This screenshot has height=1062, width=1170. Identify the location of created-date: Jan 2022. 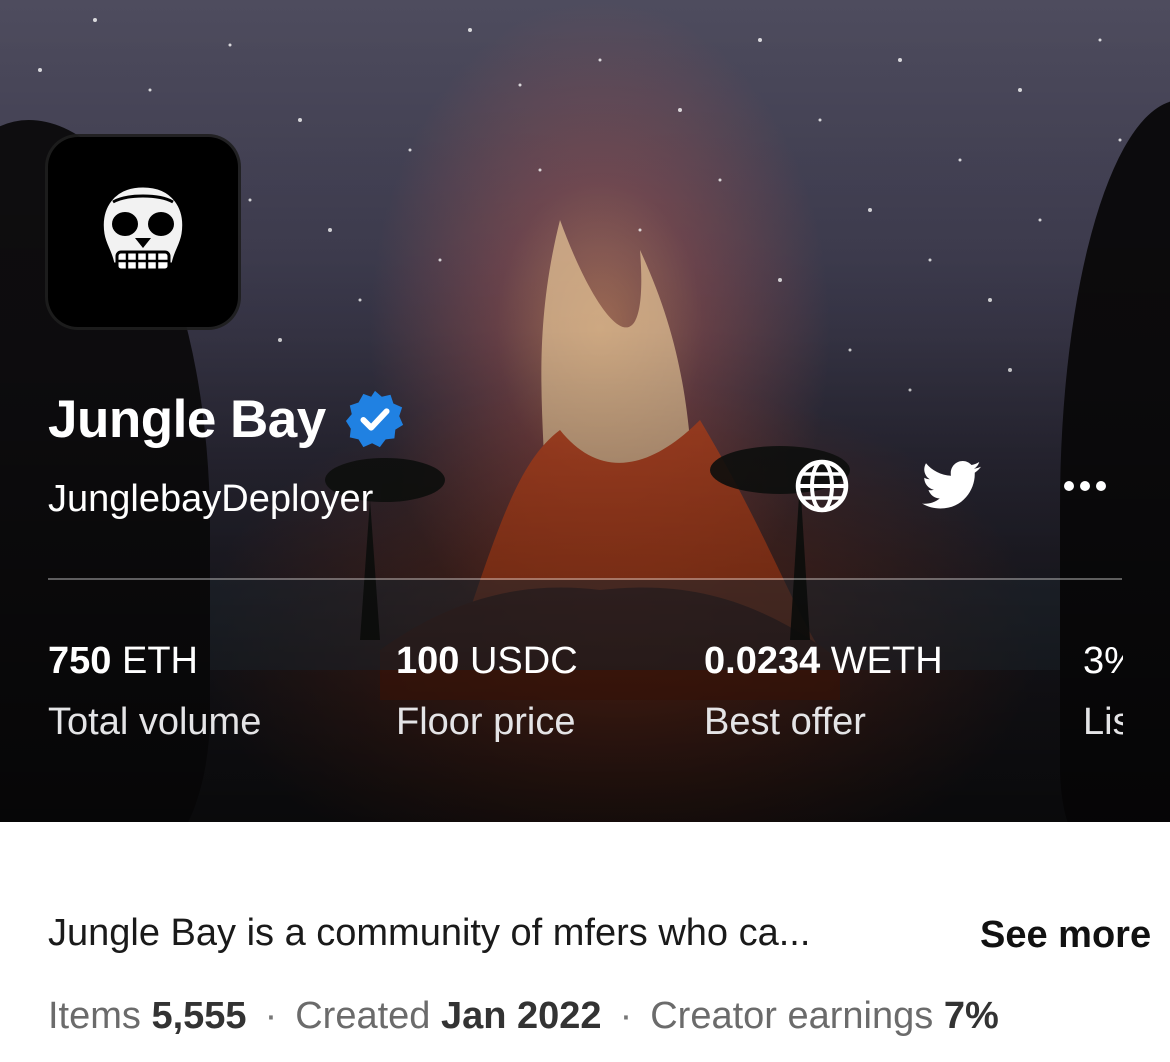
(521, 1016).